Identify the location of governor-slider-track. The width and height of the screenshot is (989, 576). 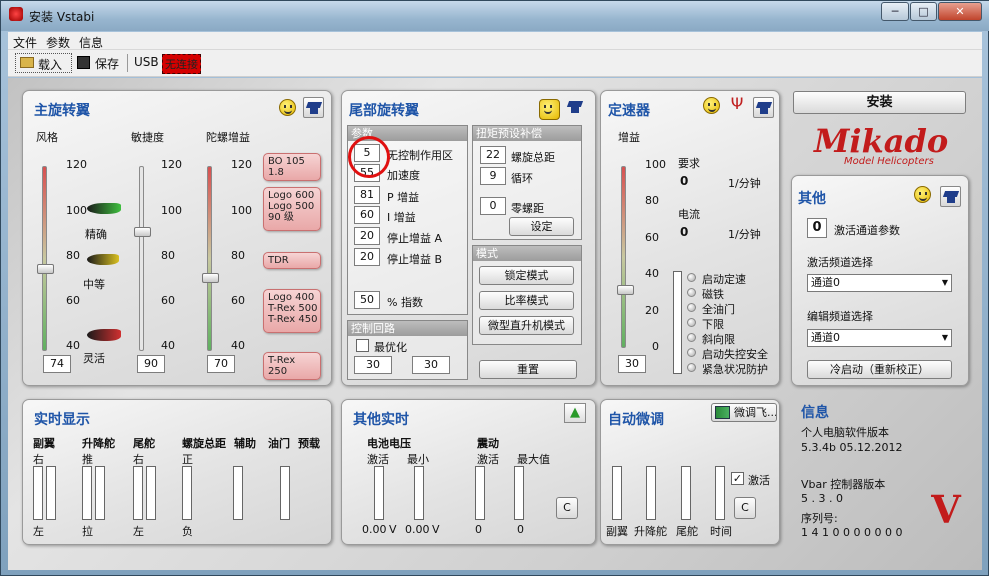
(623, 257).